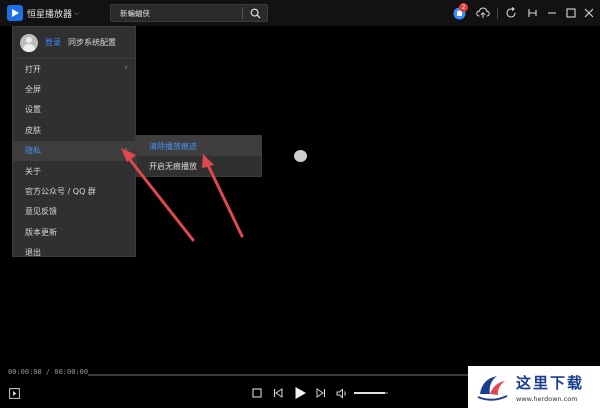 The height and width of the screenshot is (408, 600). What do you see at coordinates (342, 393) in the screenshot?
I see `volume-icon` at bounding box center [342, 393].